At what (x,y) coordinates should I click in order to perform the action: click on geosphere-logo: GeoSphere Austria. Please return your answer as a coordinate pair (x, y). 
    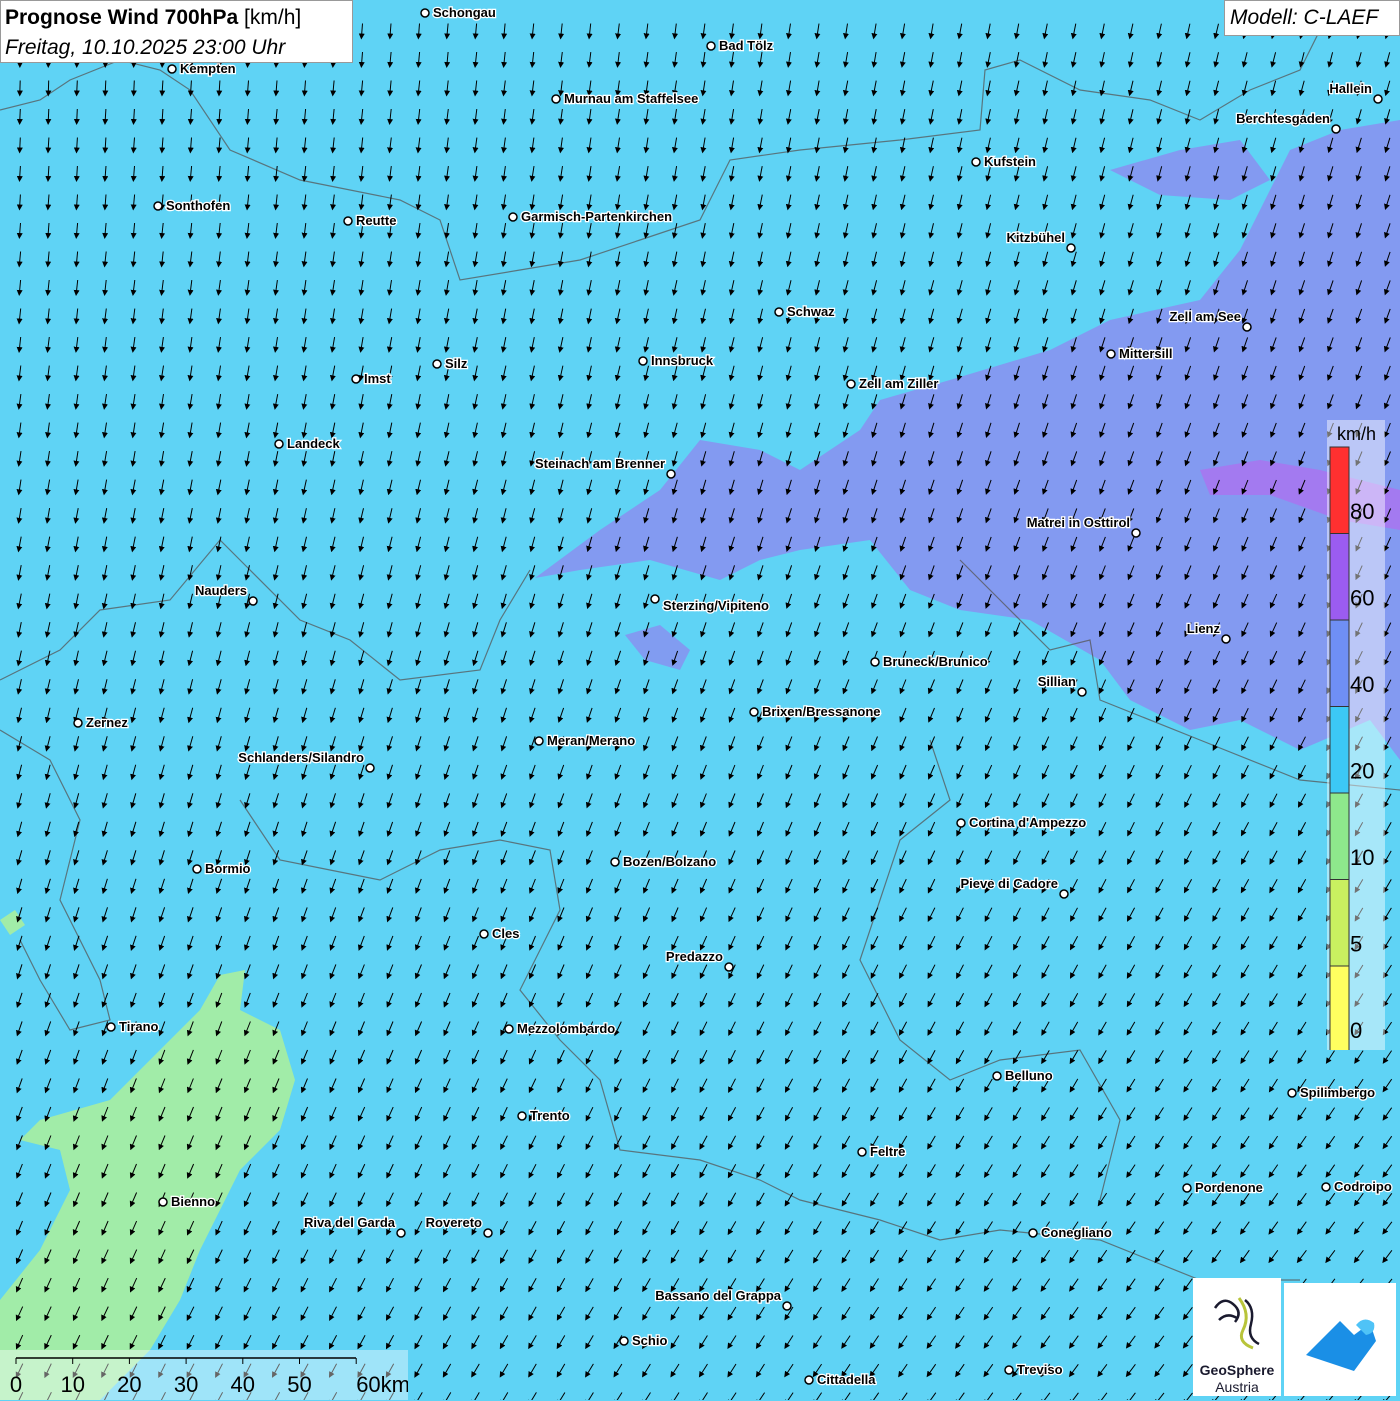
    Looking at the image, I should click on (1237, 1337).